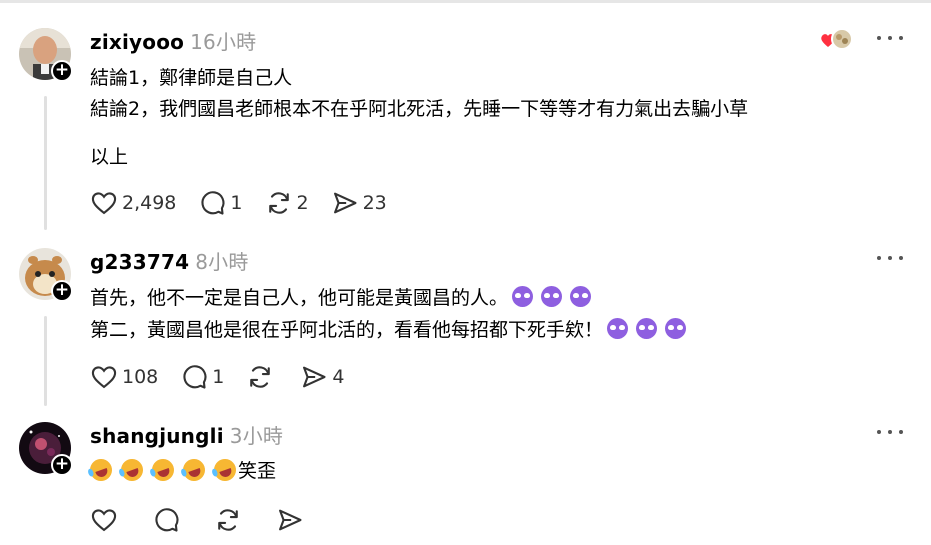 The width and height of the screenshot is (931, 545). I want to click on share-count: 4, so click(338, 377).